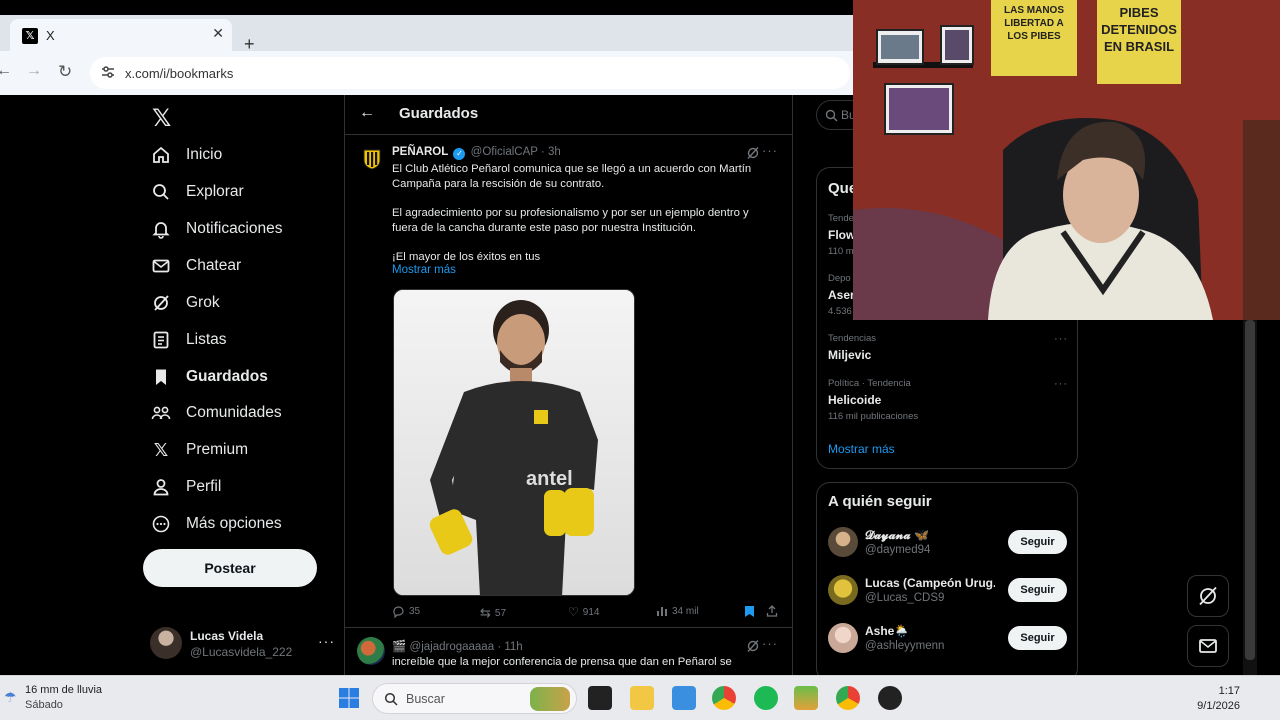 Image resolution: width=1280 pixels, height=720 pixels. What do you see at coordinates (549, 479) in the screenshot?
I see `svg-text: antel` at bounding box center [549, 479].